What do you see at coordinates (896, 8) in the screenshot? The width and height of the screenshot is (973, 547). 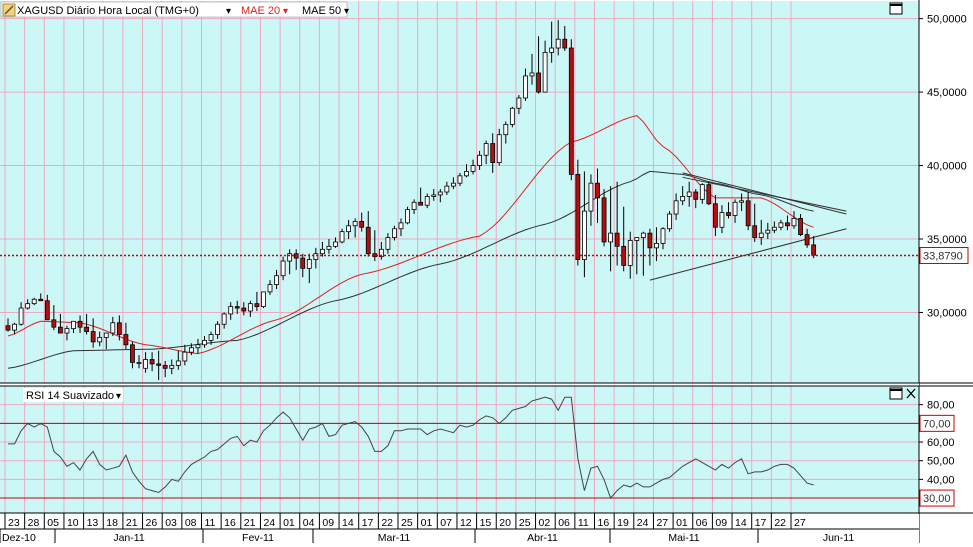 I see `maximize-button` at bounding box center [896, 8].